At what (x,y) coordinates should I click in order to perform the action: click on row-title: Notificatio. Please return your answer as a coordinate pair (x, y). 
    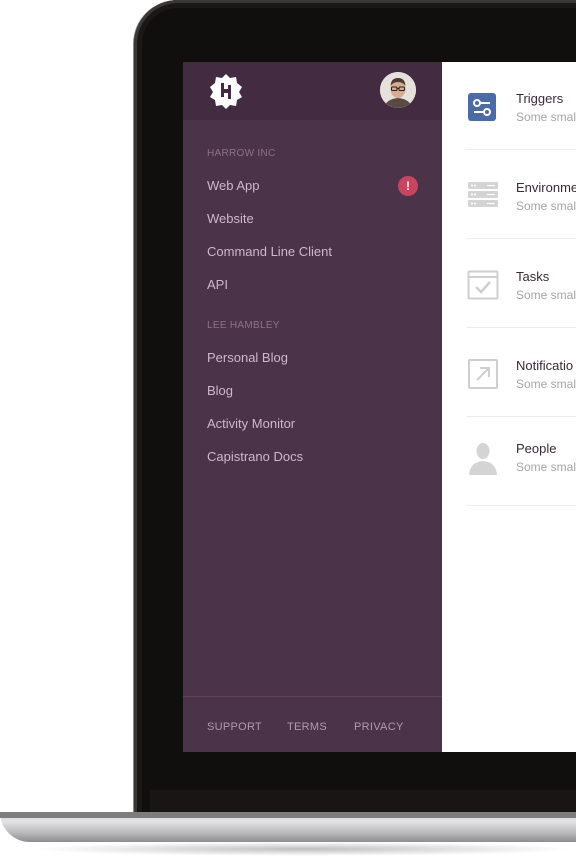
    Looking at the image, I should click on (545, 365).